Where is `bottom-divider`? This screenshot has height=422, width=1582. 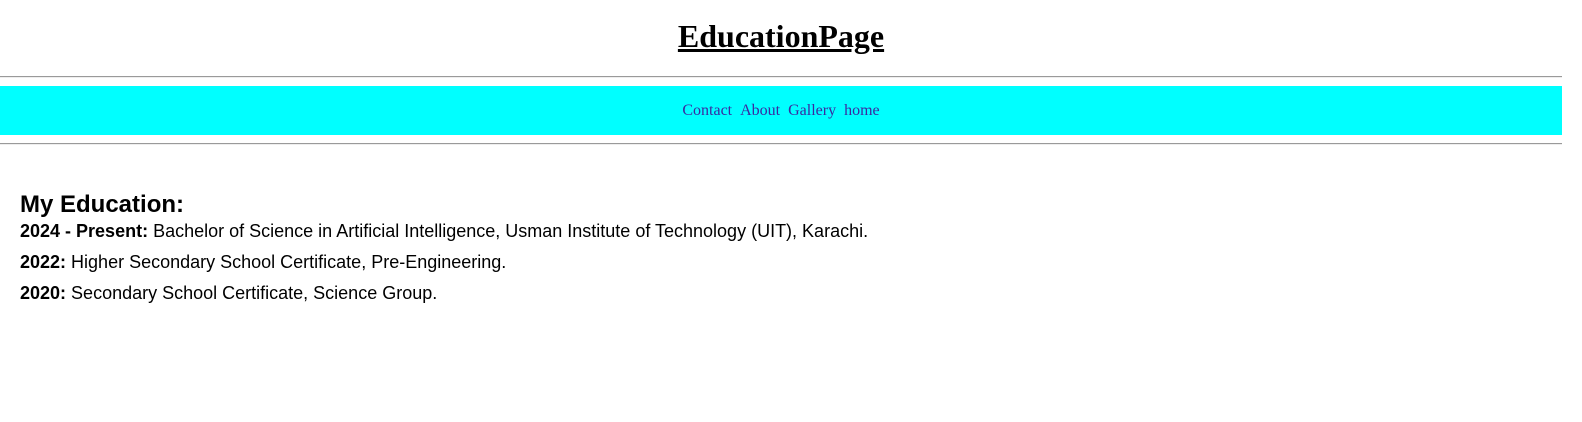 bottom-divider is located at coordinates (781, 144).